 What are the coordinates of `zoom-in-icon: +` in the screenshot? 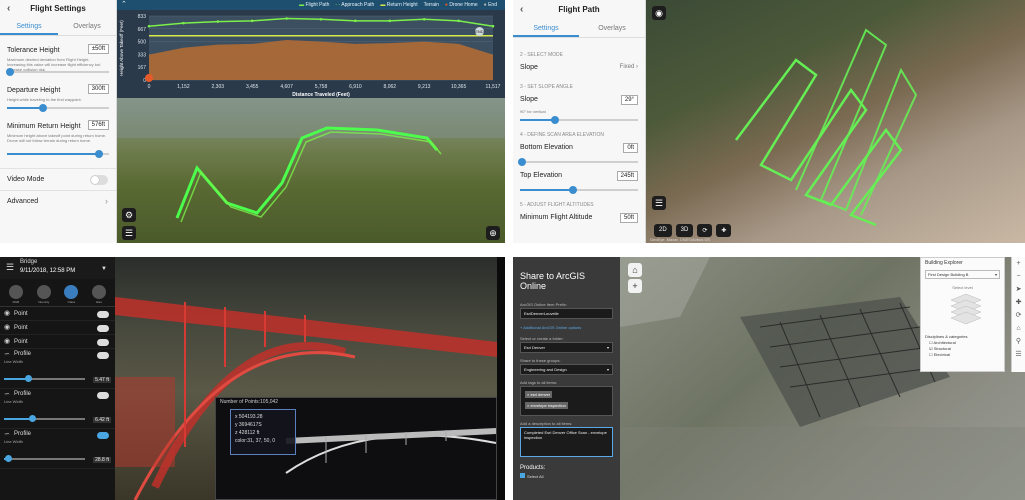 It's located at (1018, 263).